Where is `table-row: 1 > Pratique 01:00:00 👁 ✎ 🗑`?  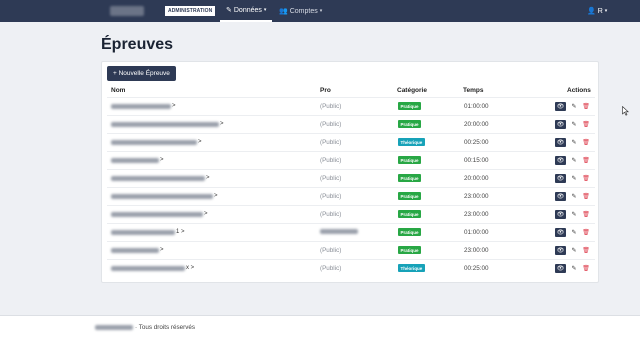 table-row: 1 > Pratique 01:00:00 👁 ✎ 🗑 is located at coordinates (351, 232).